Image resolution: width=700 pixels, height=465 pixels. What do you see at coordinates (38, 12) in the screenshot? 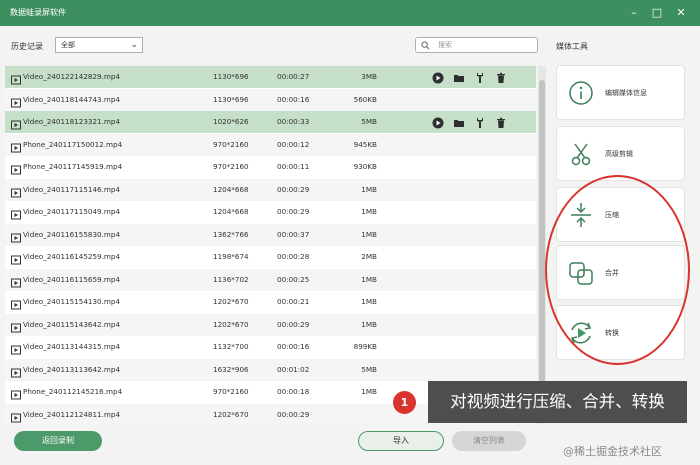
I see `window-title: 数据蛙录屏软件` at bounding box center [38, 12].